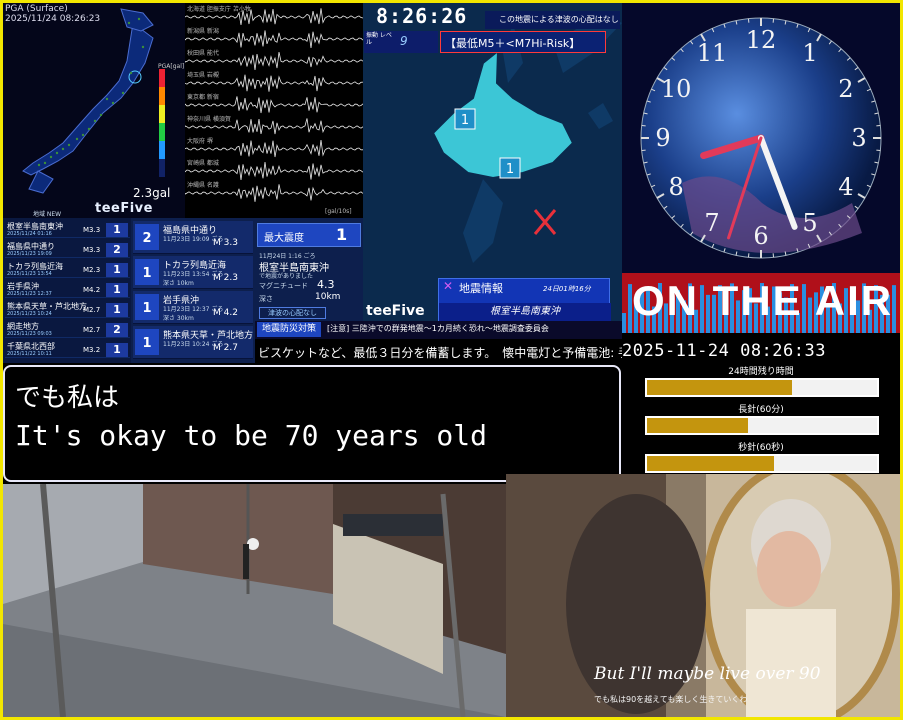 This screenshot has width=903, height=720. Describe the element at coordinates (422, 16) in the screenshot. I see `digital-clock: 8:26:26` at that location.